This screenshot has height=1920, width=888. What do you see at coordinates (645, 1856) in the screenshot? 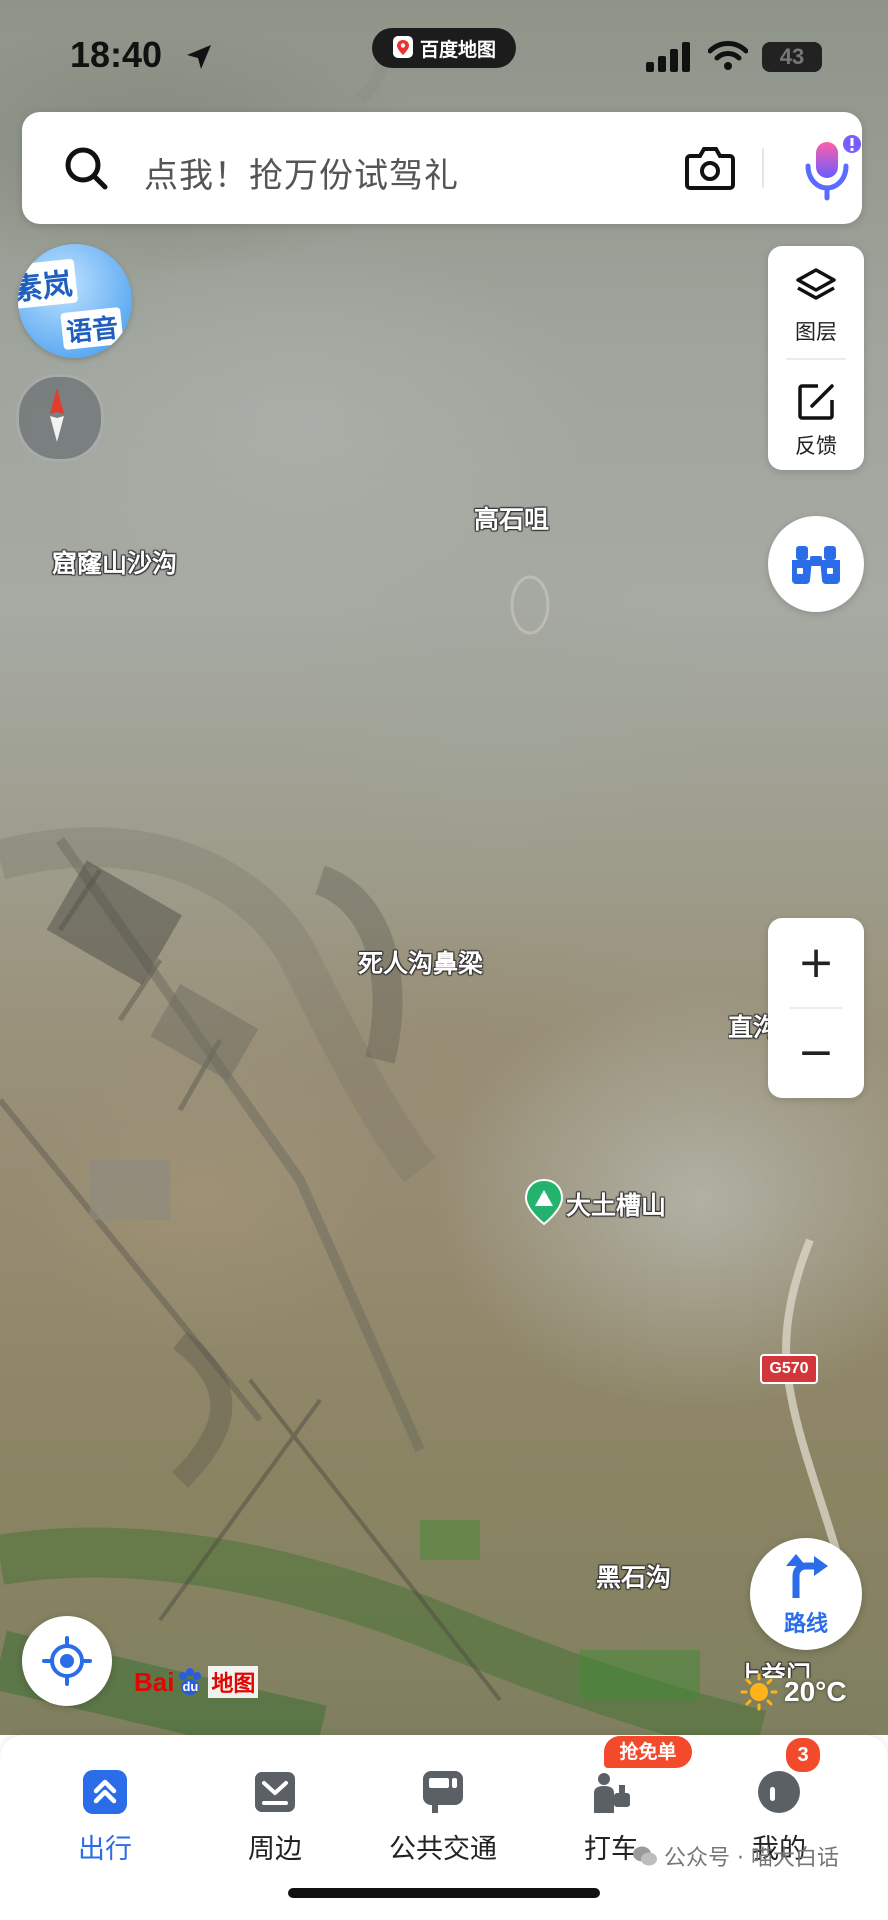
I see `wechat-icon` at bounding box center [645, 1856].